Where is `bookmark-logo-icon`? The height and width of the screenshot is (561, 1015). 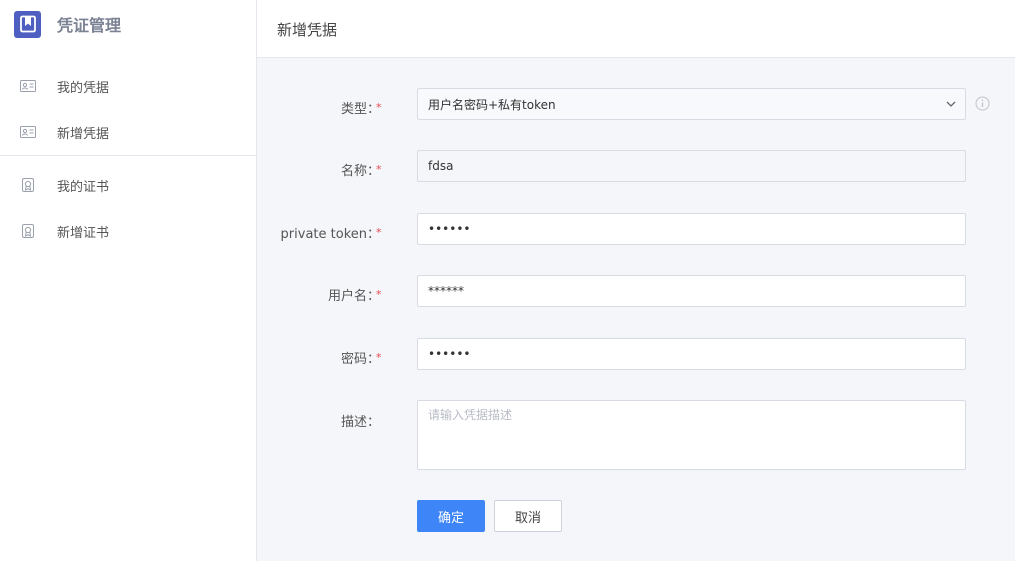 bookmark-logo-icon is located at coordinates (27, 24).